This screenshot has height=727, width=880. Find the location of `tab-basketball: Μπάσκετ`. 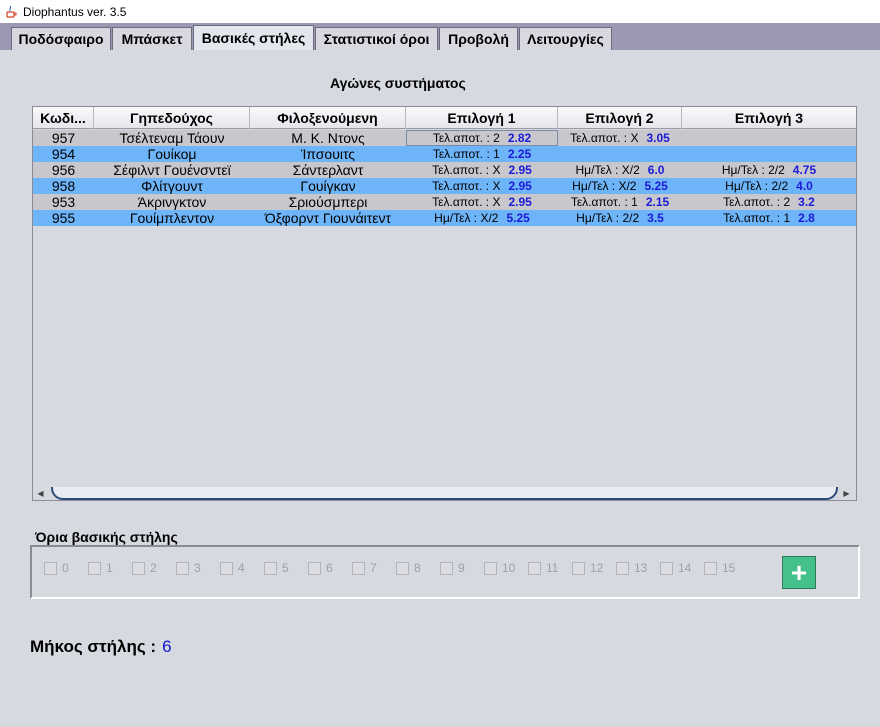

tab-basketball: Μπάσκετ is located at coordinates (152, 38).